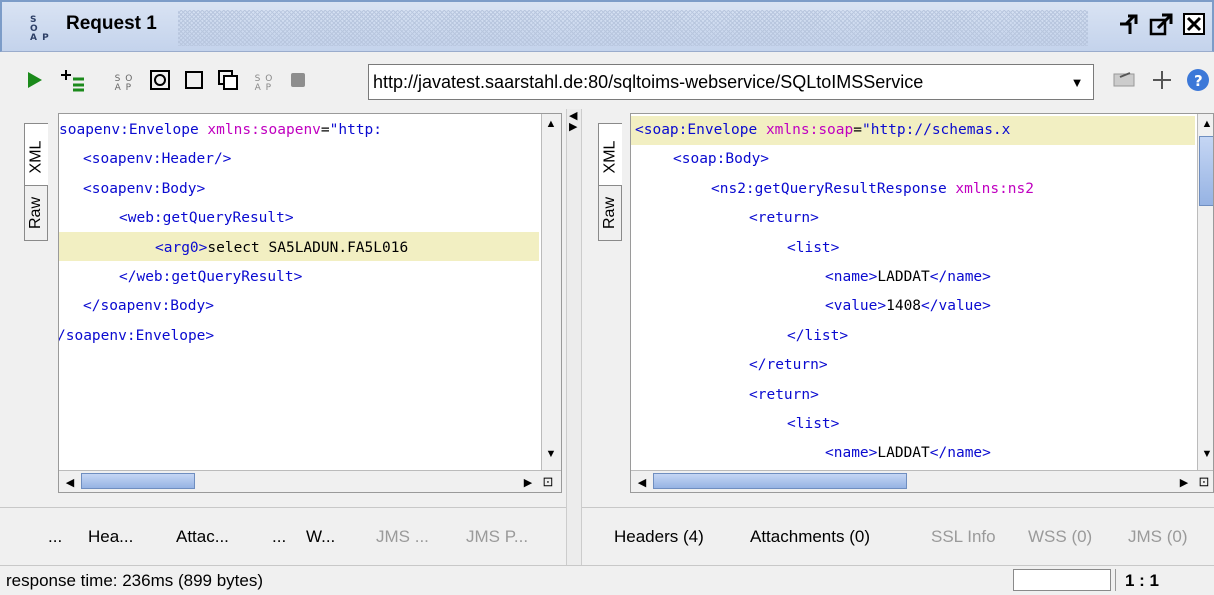 The image size is (1214, 595). I want to click on code-token: </web:getQueryResult>, so click(211, 277).